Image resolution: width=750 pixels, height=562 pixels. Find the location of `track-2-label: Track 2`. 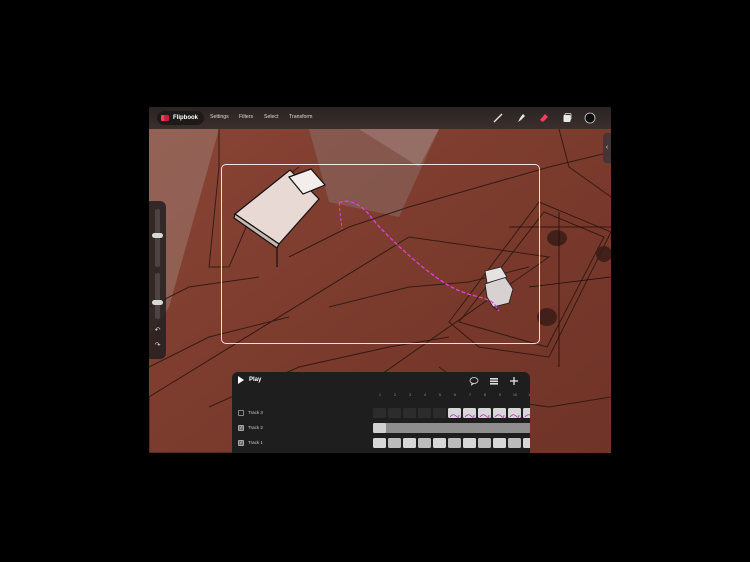

track-2-label: Track 2 is located at coordinates (255, 427).